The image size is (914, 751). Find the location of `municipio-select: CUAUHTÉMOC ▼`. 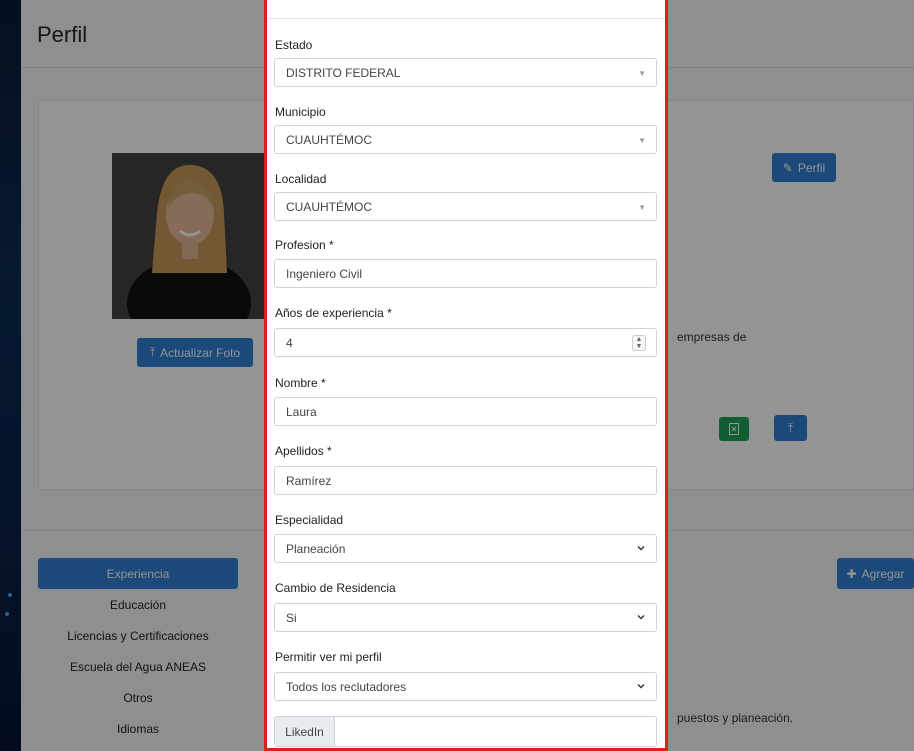

municipio-select: CUAUHTÉMOC ▼ is located at coordinates (465, 139).